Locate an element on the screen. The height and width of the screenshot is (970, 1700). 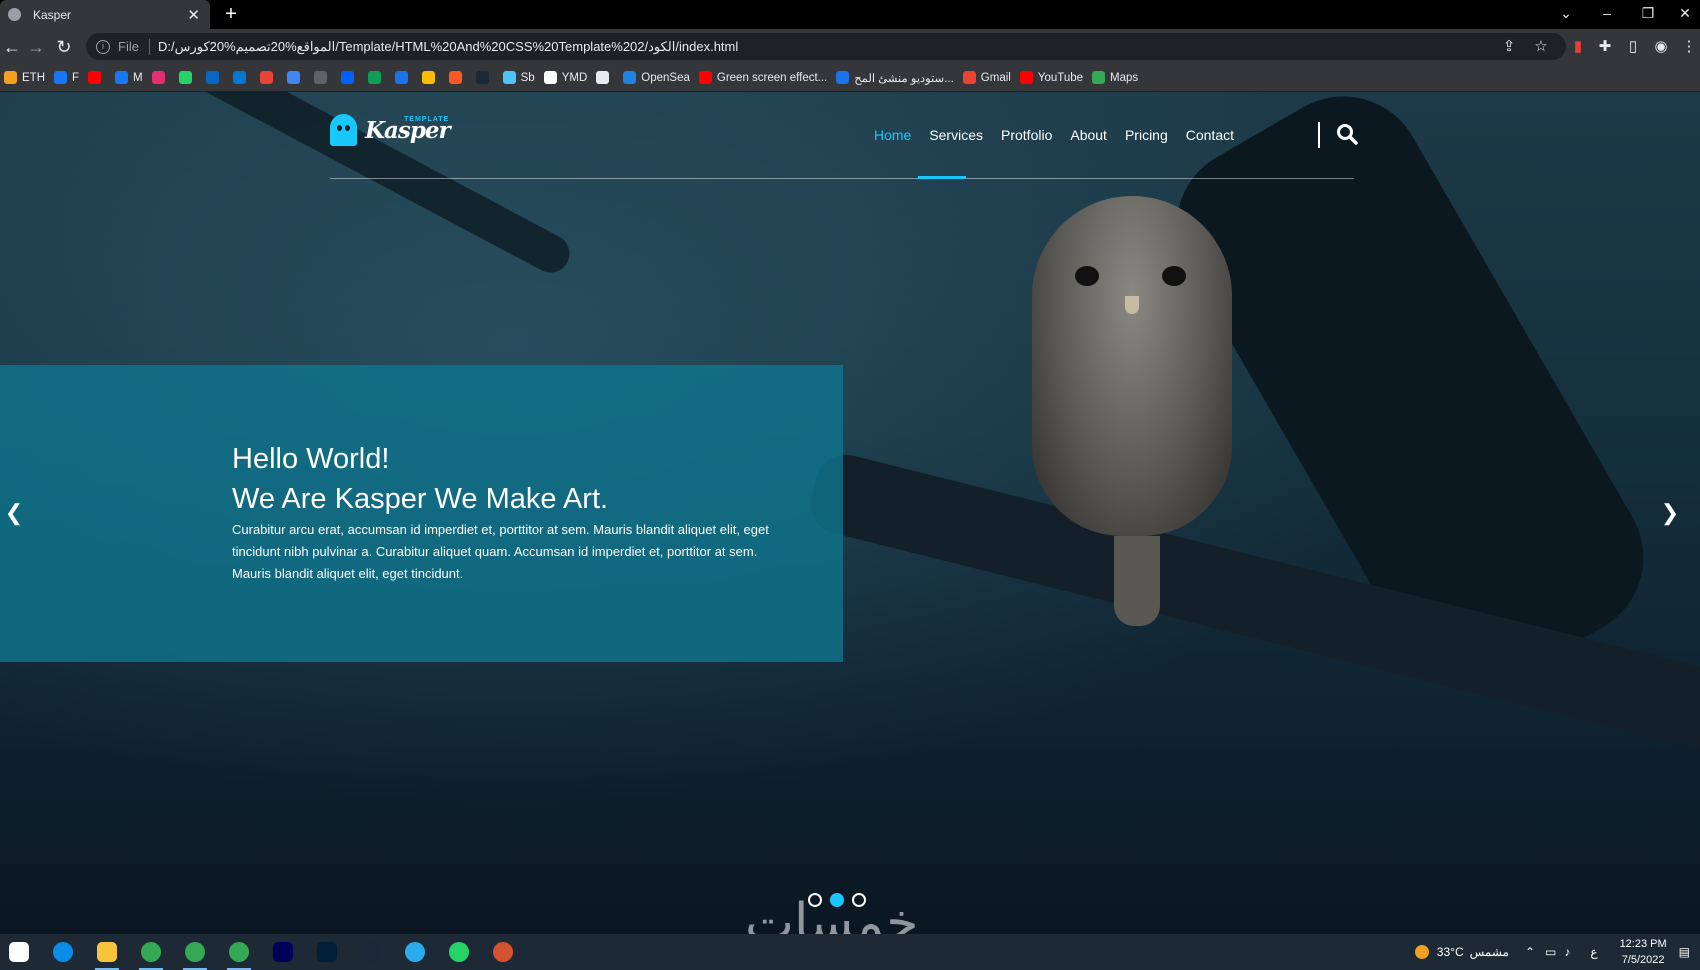
bookmark-label: YouTube is located at coordinates (1060, 77).